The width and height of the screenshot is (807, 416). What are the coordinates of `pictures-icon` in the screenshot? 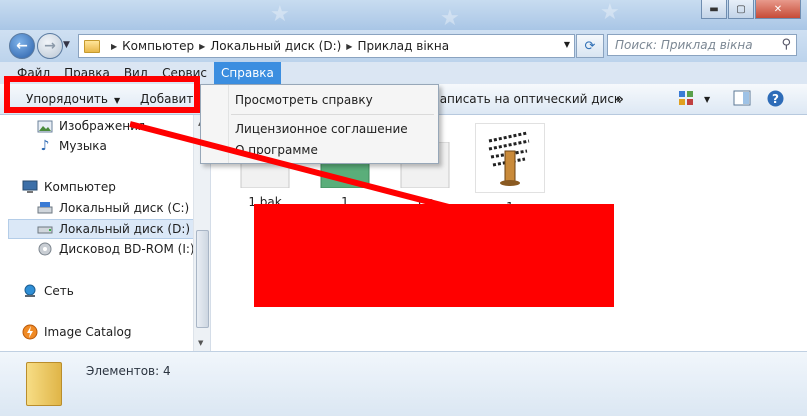 It's located at (45, 126).